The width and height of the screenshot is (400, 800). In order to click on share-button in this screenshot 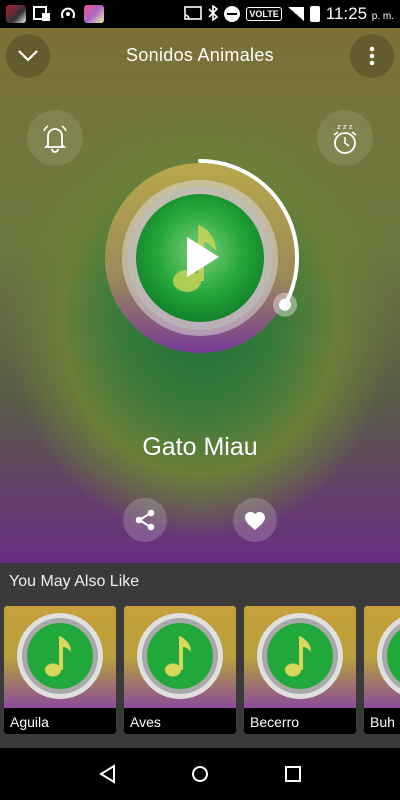, I will do `click(145, 520)`.